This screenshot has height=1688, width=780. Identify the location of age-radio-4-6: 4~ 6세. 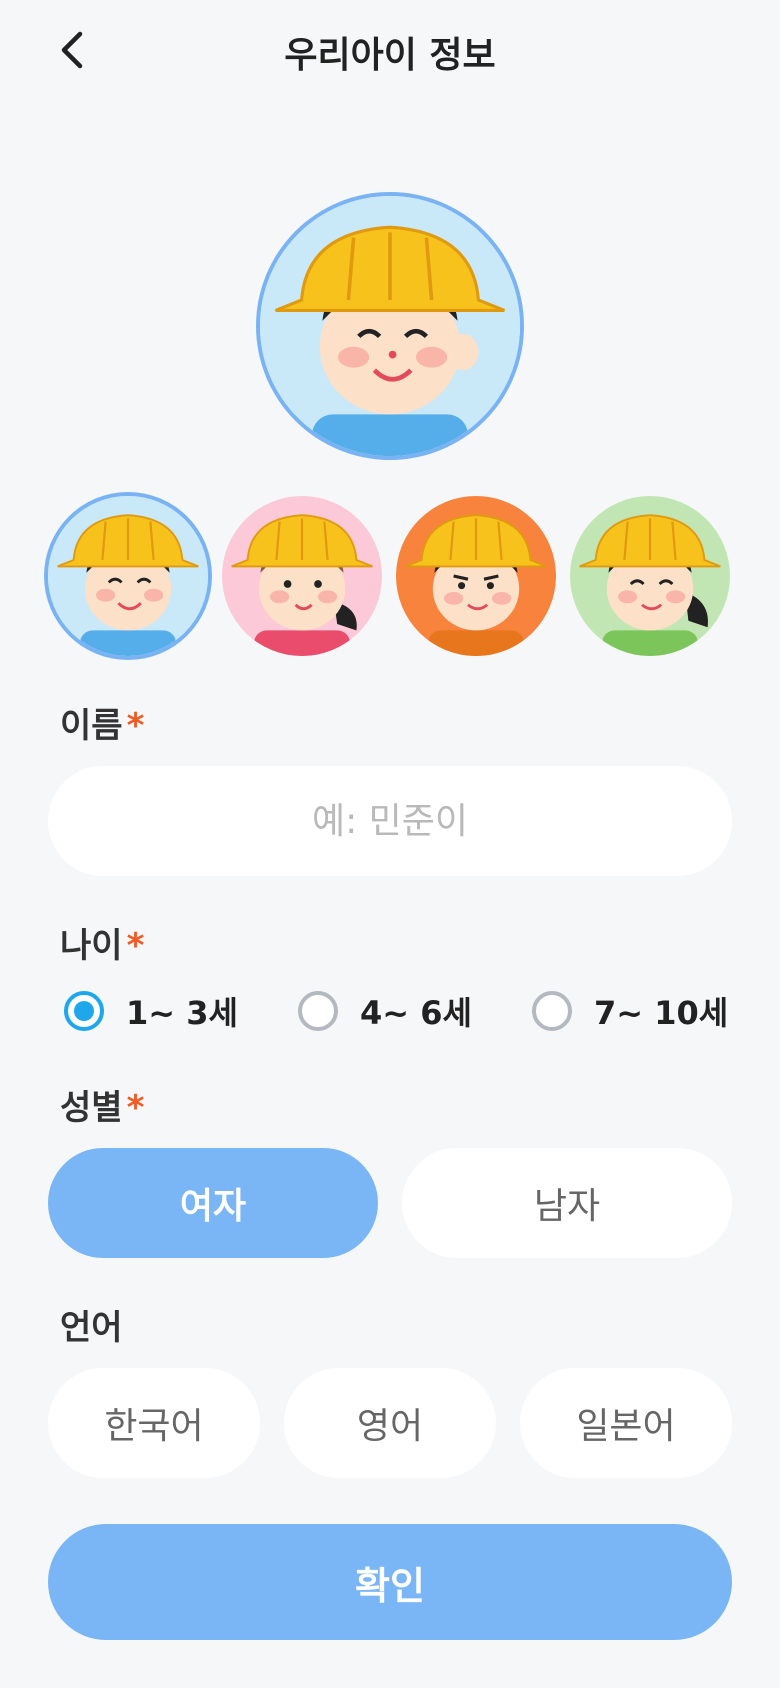
(385, 1011).